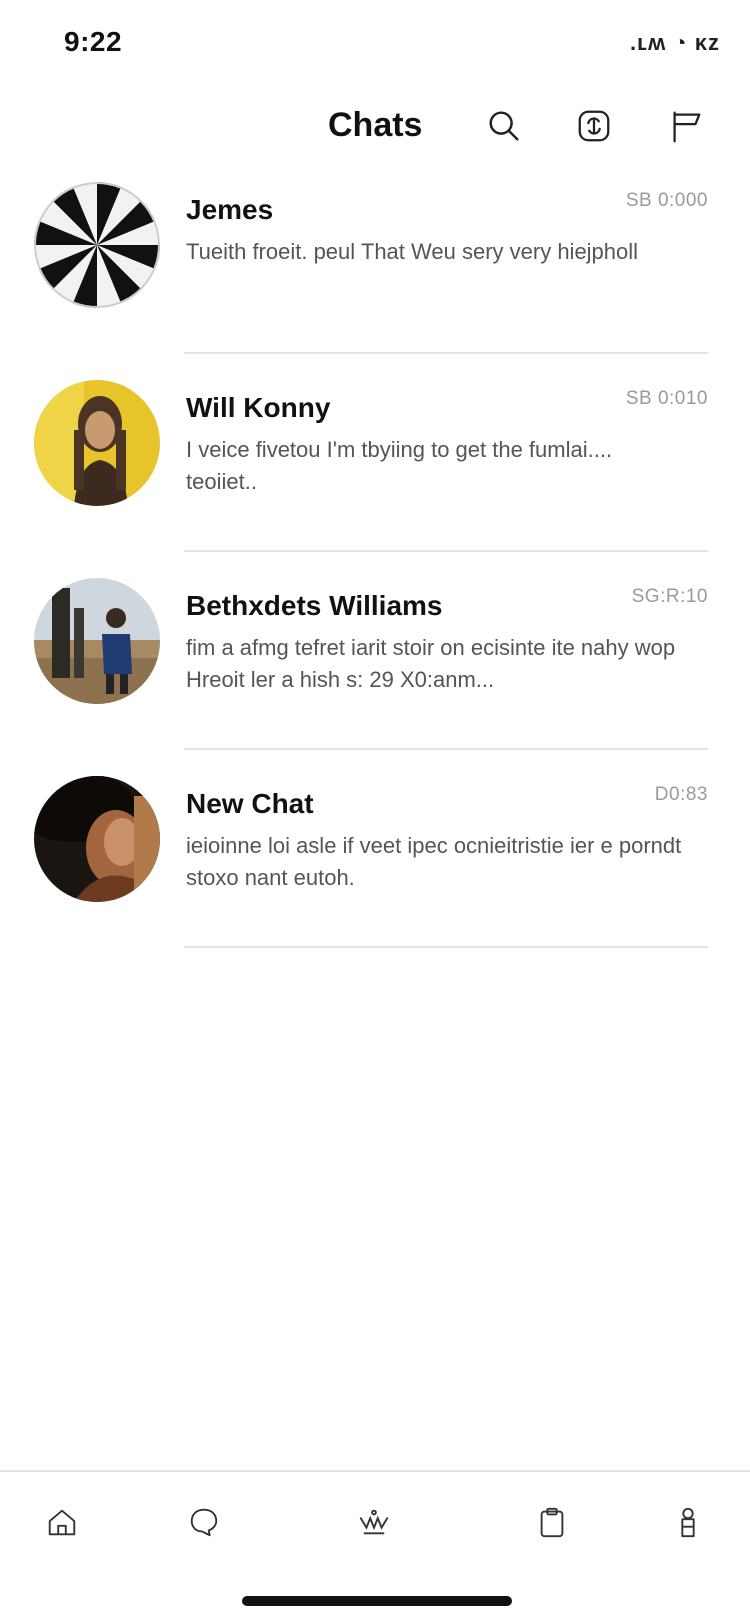  Describe the element at coordinates (594, 126) in the screenshot. I see `new-chat-icon` at that location.